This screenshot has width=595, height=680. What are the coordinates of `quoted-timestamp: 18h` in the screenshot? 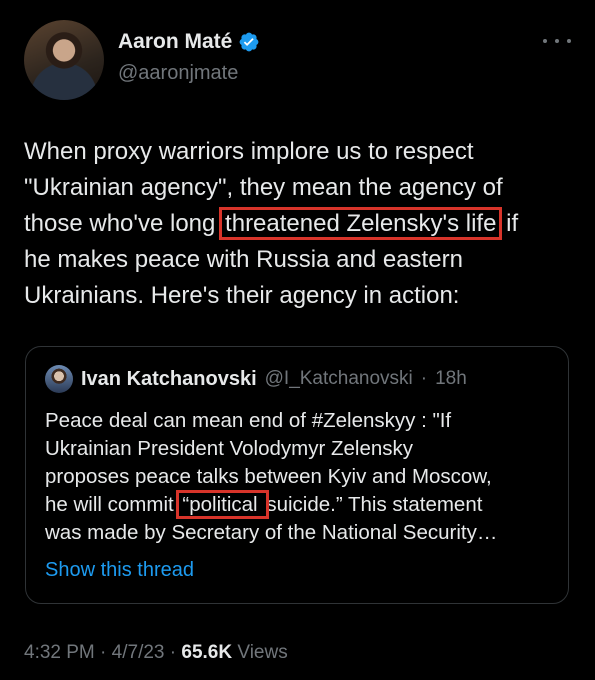 It's located at (451, 378).